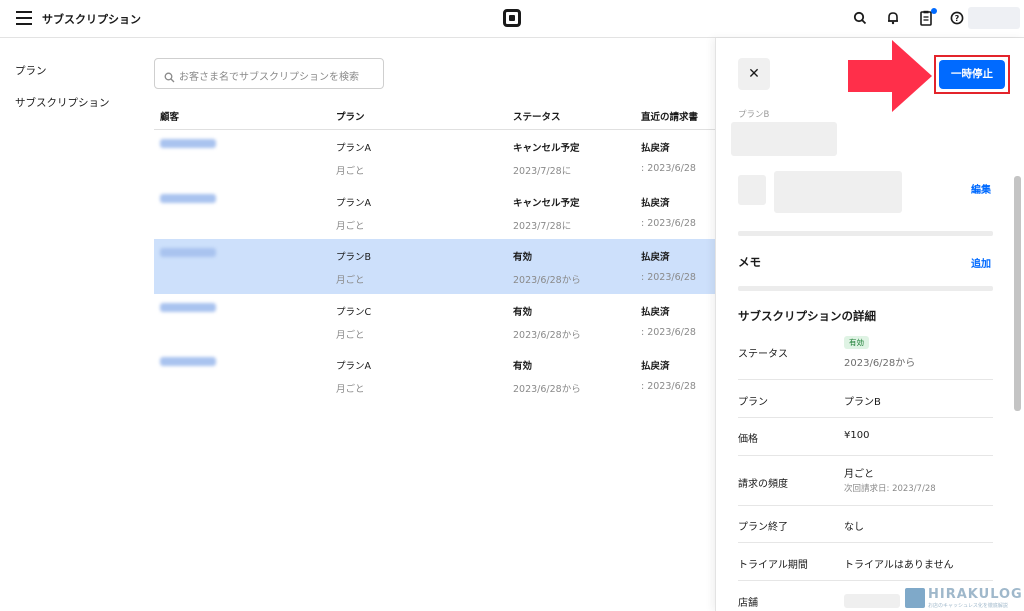 This screenshot has width=1024, height=611. I want to click on customer-info-redacted, so click(838, 192).